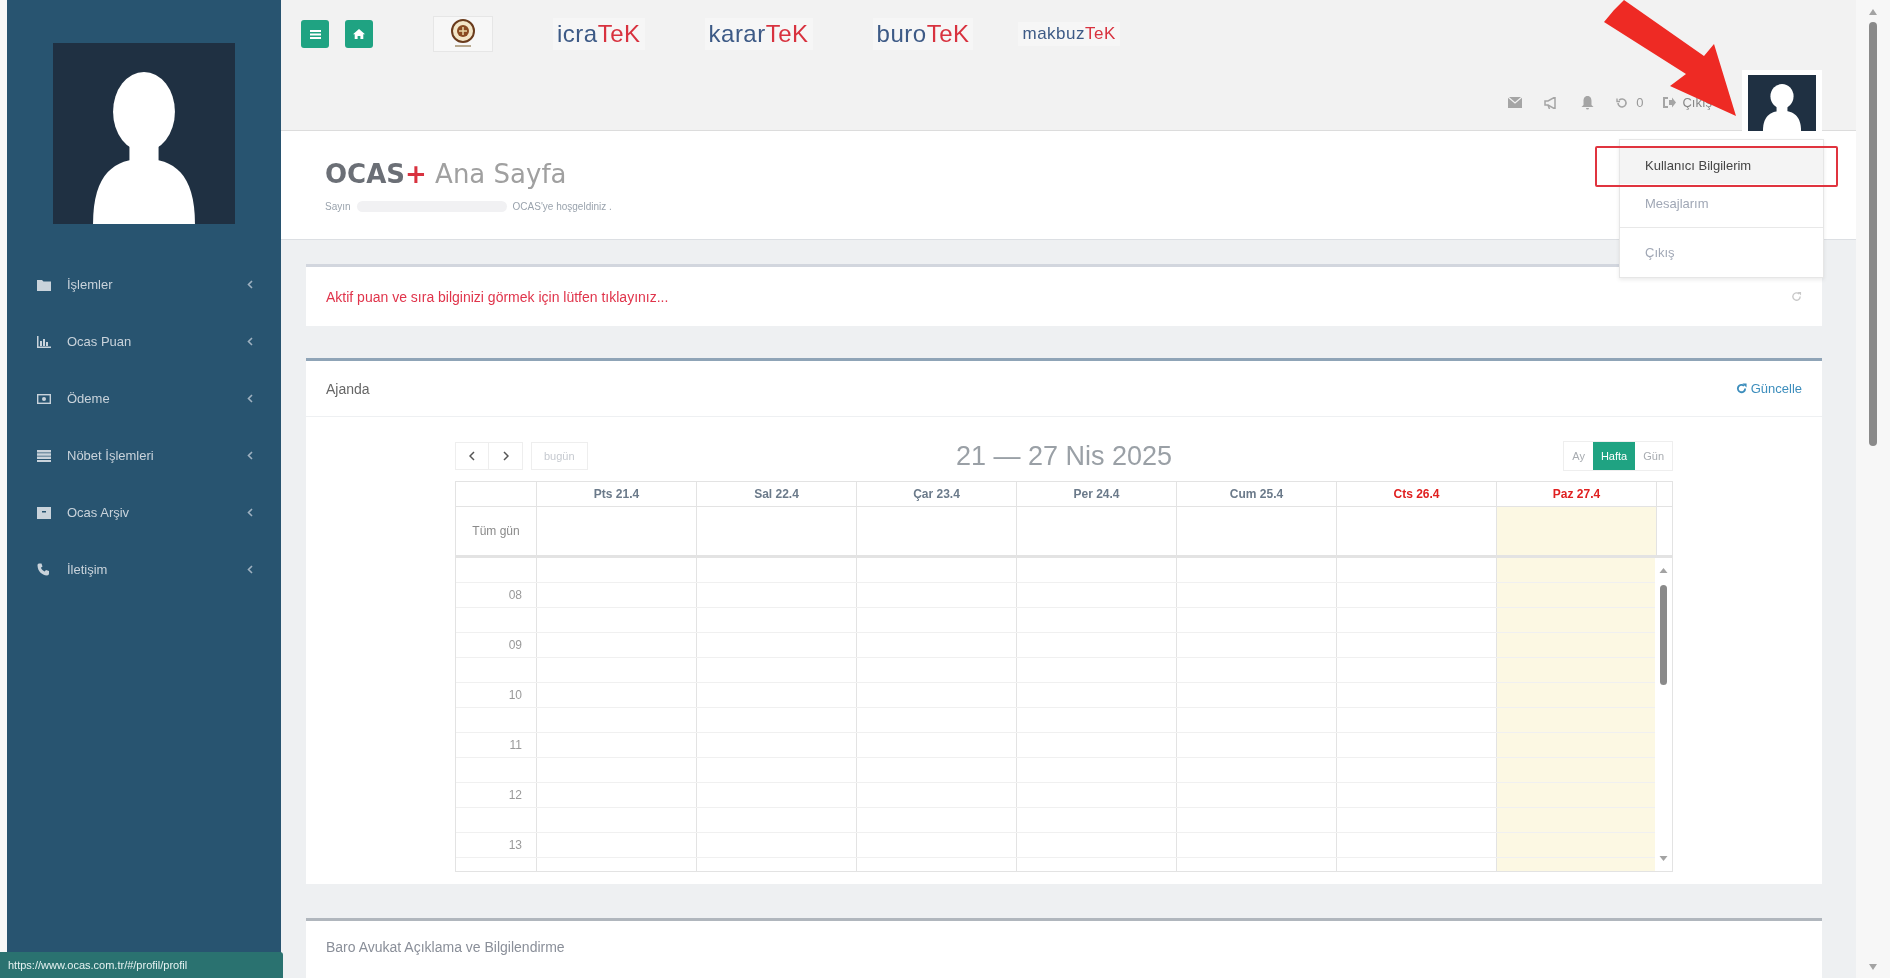  What do you see at coordinates (348, 388) in the screenshot?
I see `panel-title: Ajanda` at bounding box center [348, 388].